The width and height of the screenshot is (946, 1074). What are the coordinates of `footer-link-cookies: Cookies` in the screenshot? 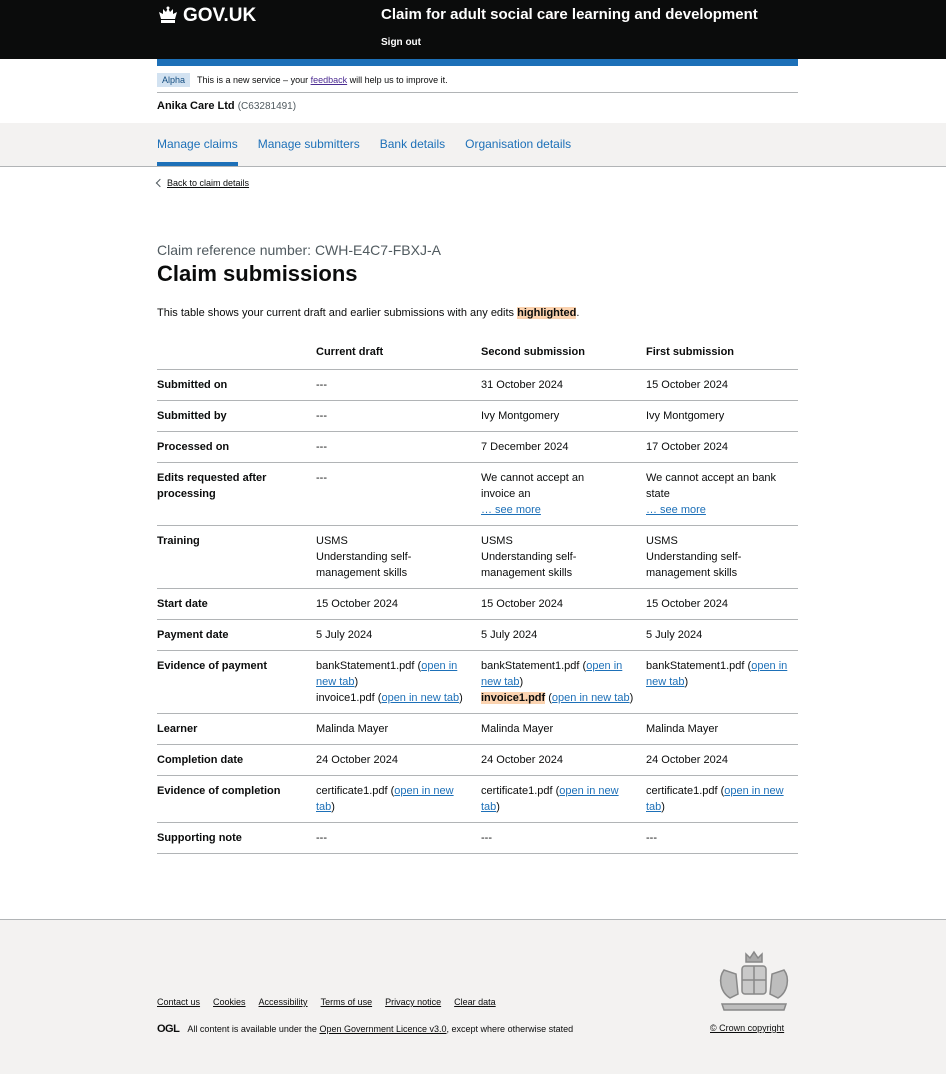 It's located at (229, 1002).